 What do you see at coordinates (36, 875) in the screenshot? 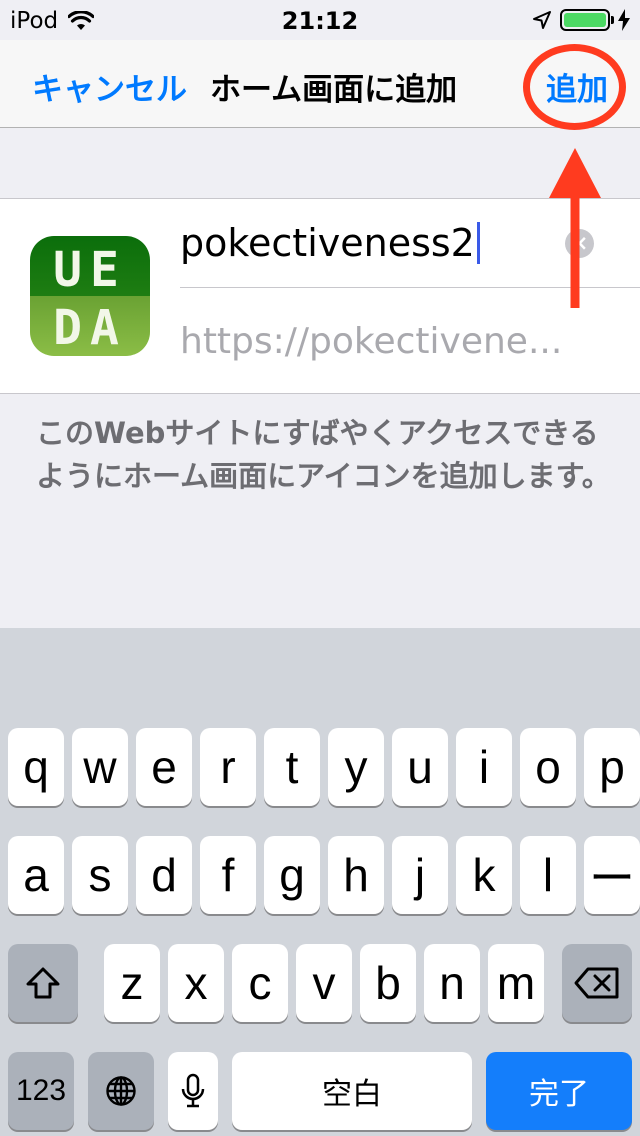
I see `key-a: a` at bounding box center [36, 875].